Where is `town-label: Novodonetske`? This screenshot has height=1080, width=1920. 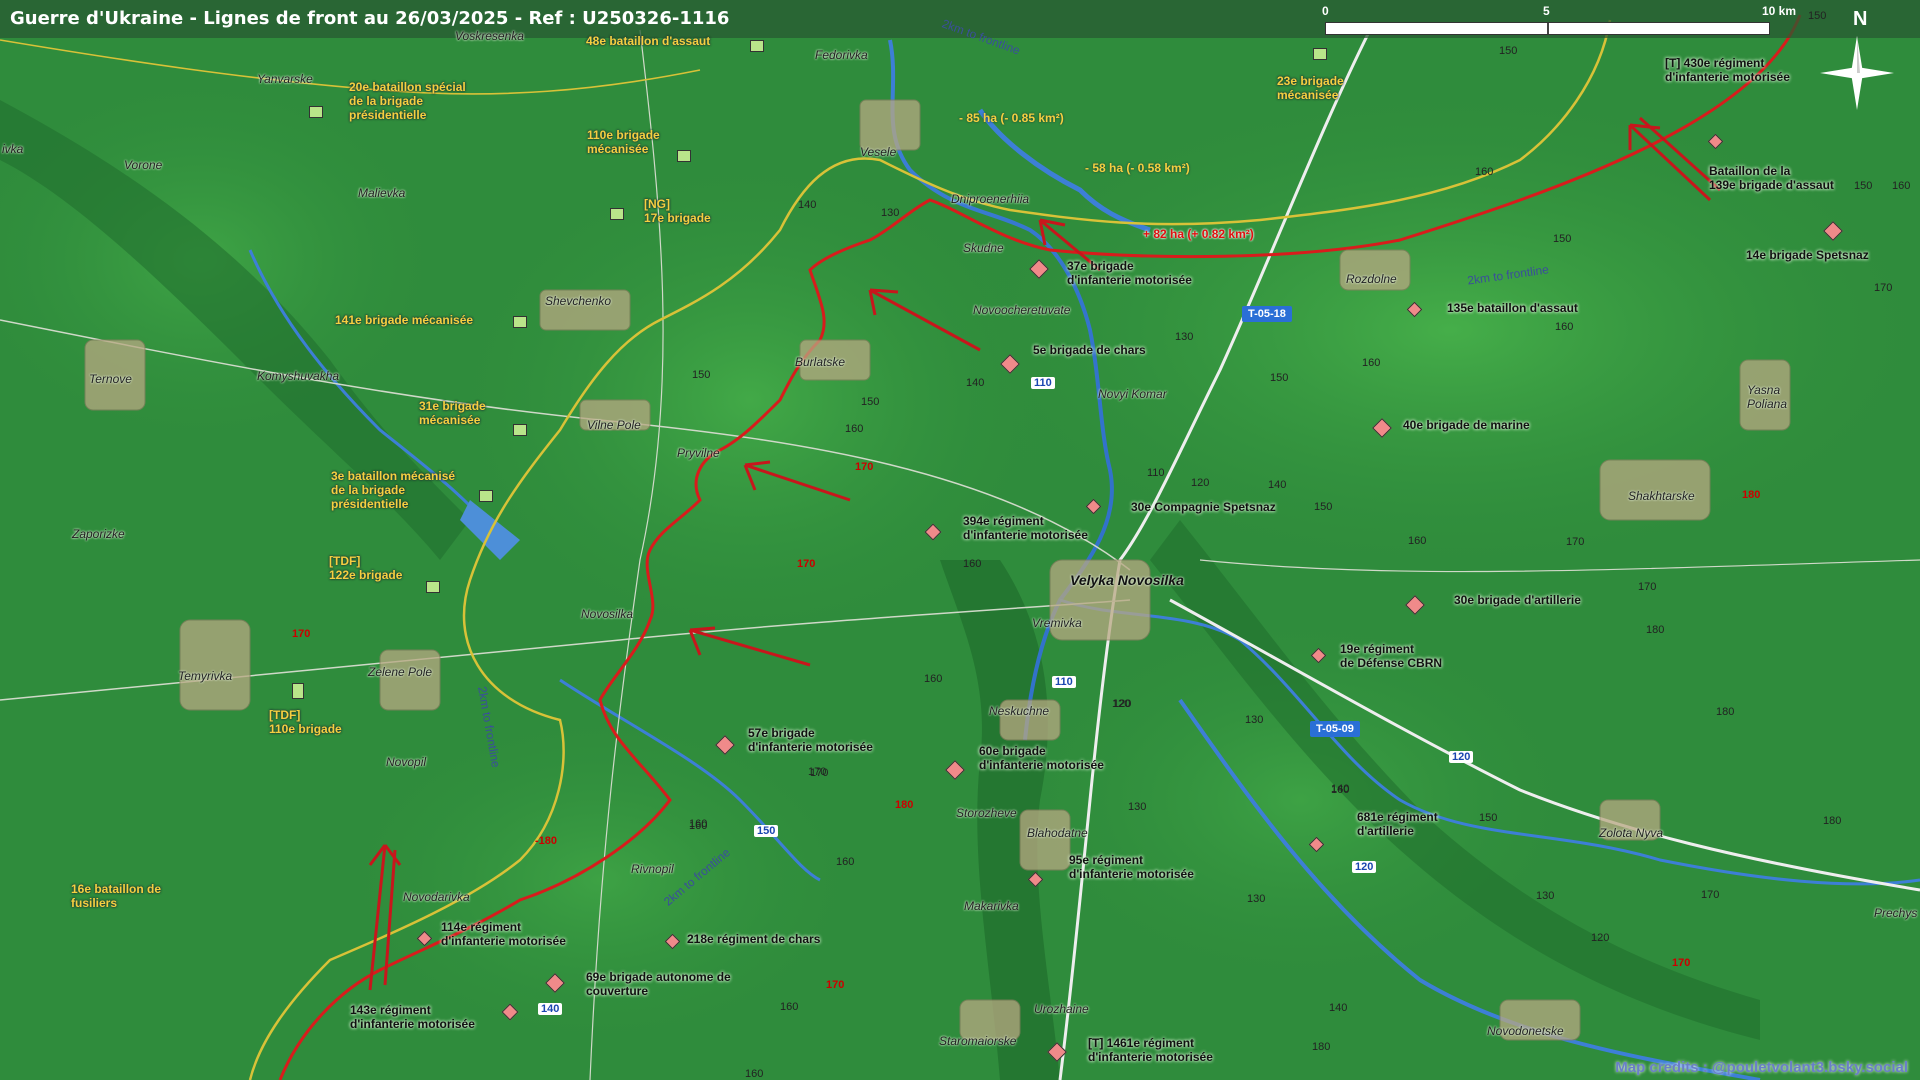
town-label: Novodonetske is located at coordinates (1525, 1031).